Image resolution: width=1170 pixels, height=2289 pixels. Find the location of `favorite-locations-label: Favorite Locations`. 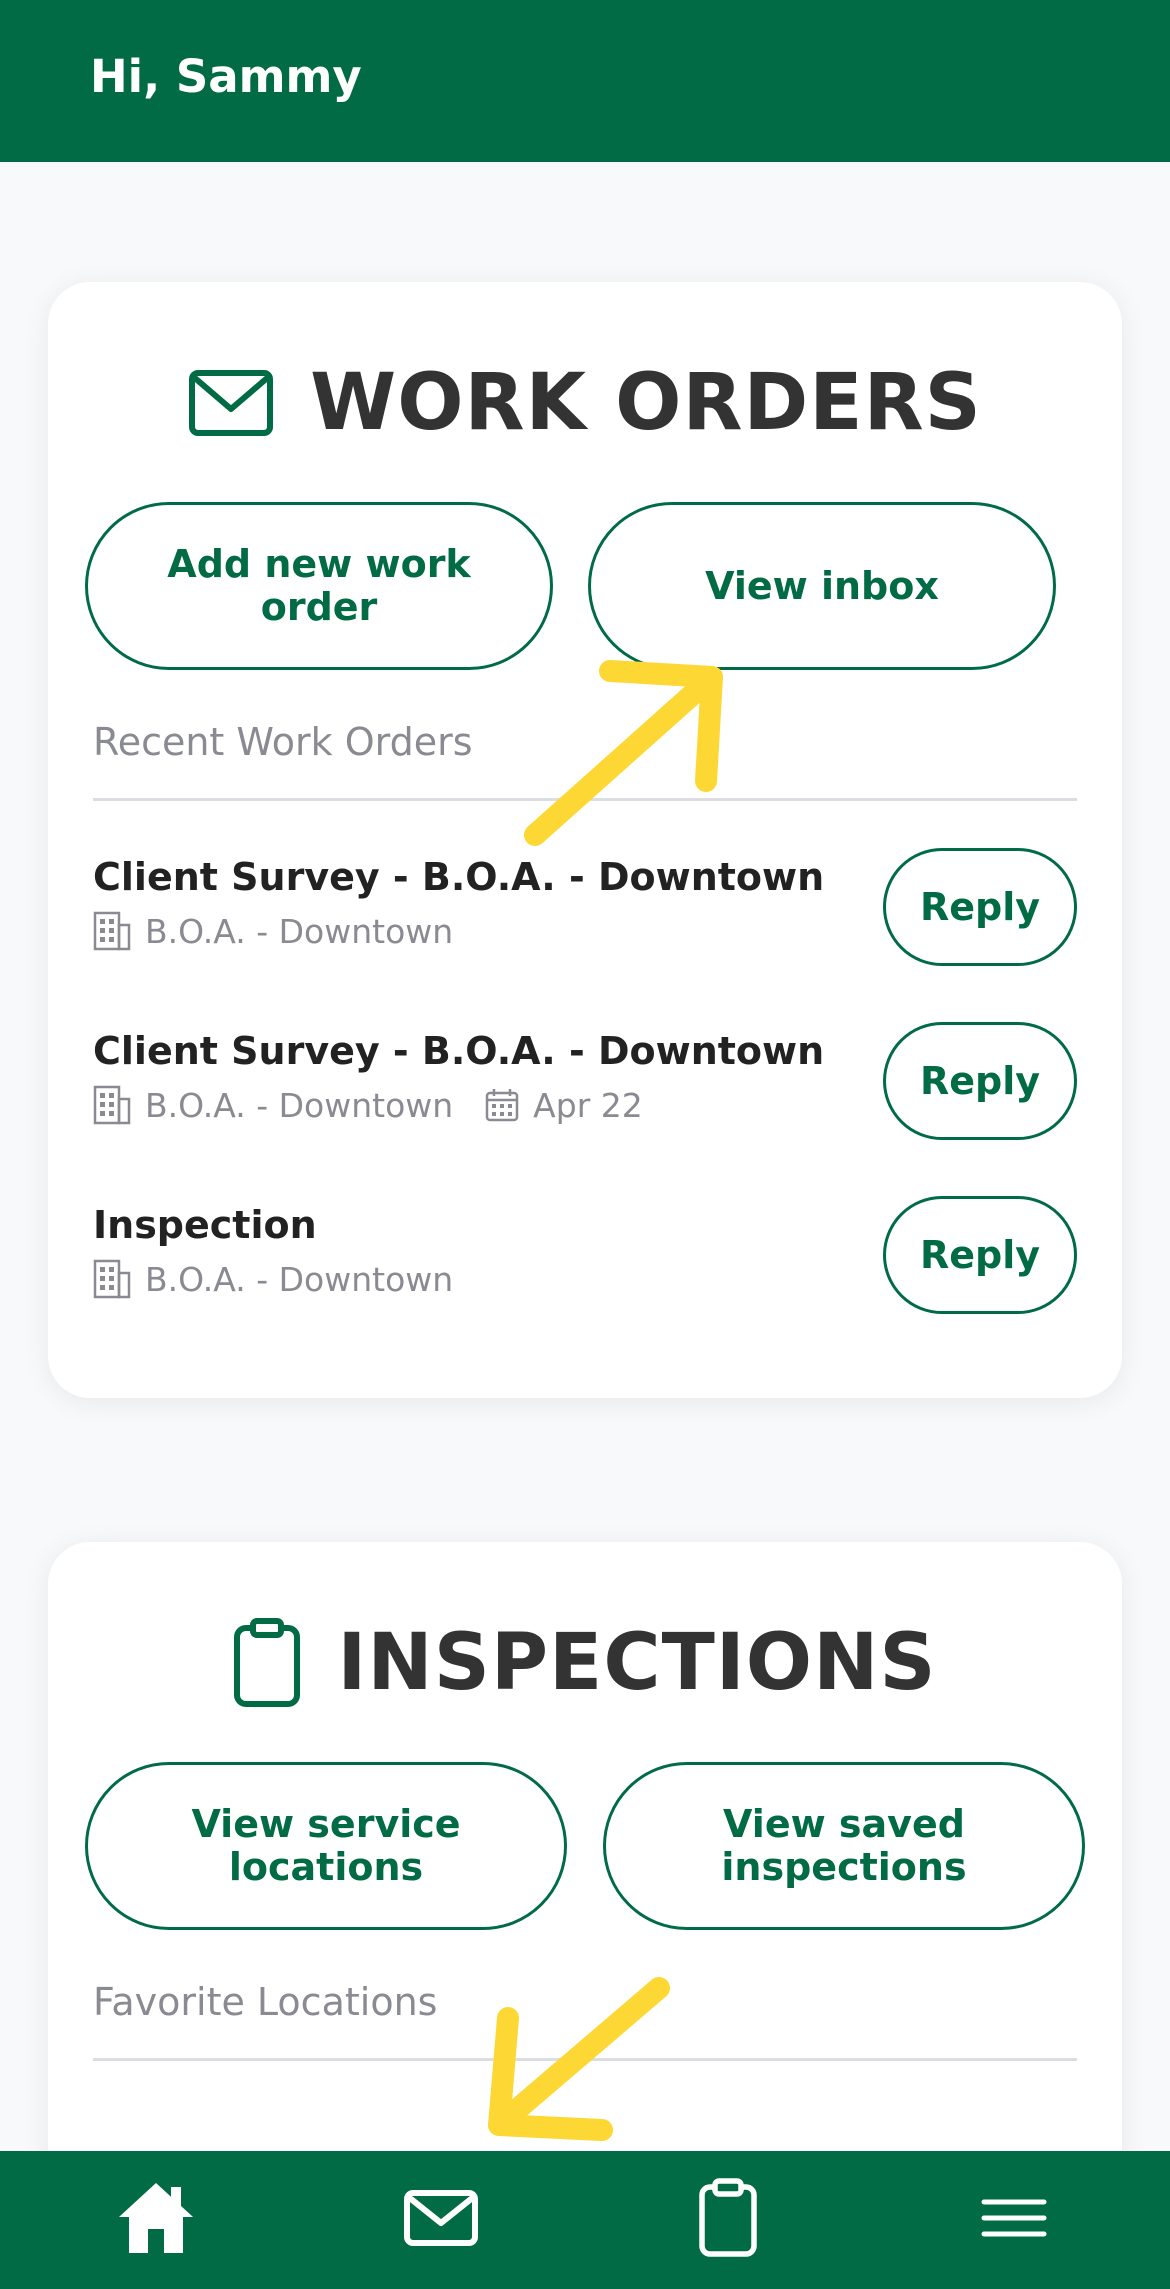

favorite-locations-label: Favorite Locations is located at coordinates (265, 2002).